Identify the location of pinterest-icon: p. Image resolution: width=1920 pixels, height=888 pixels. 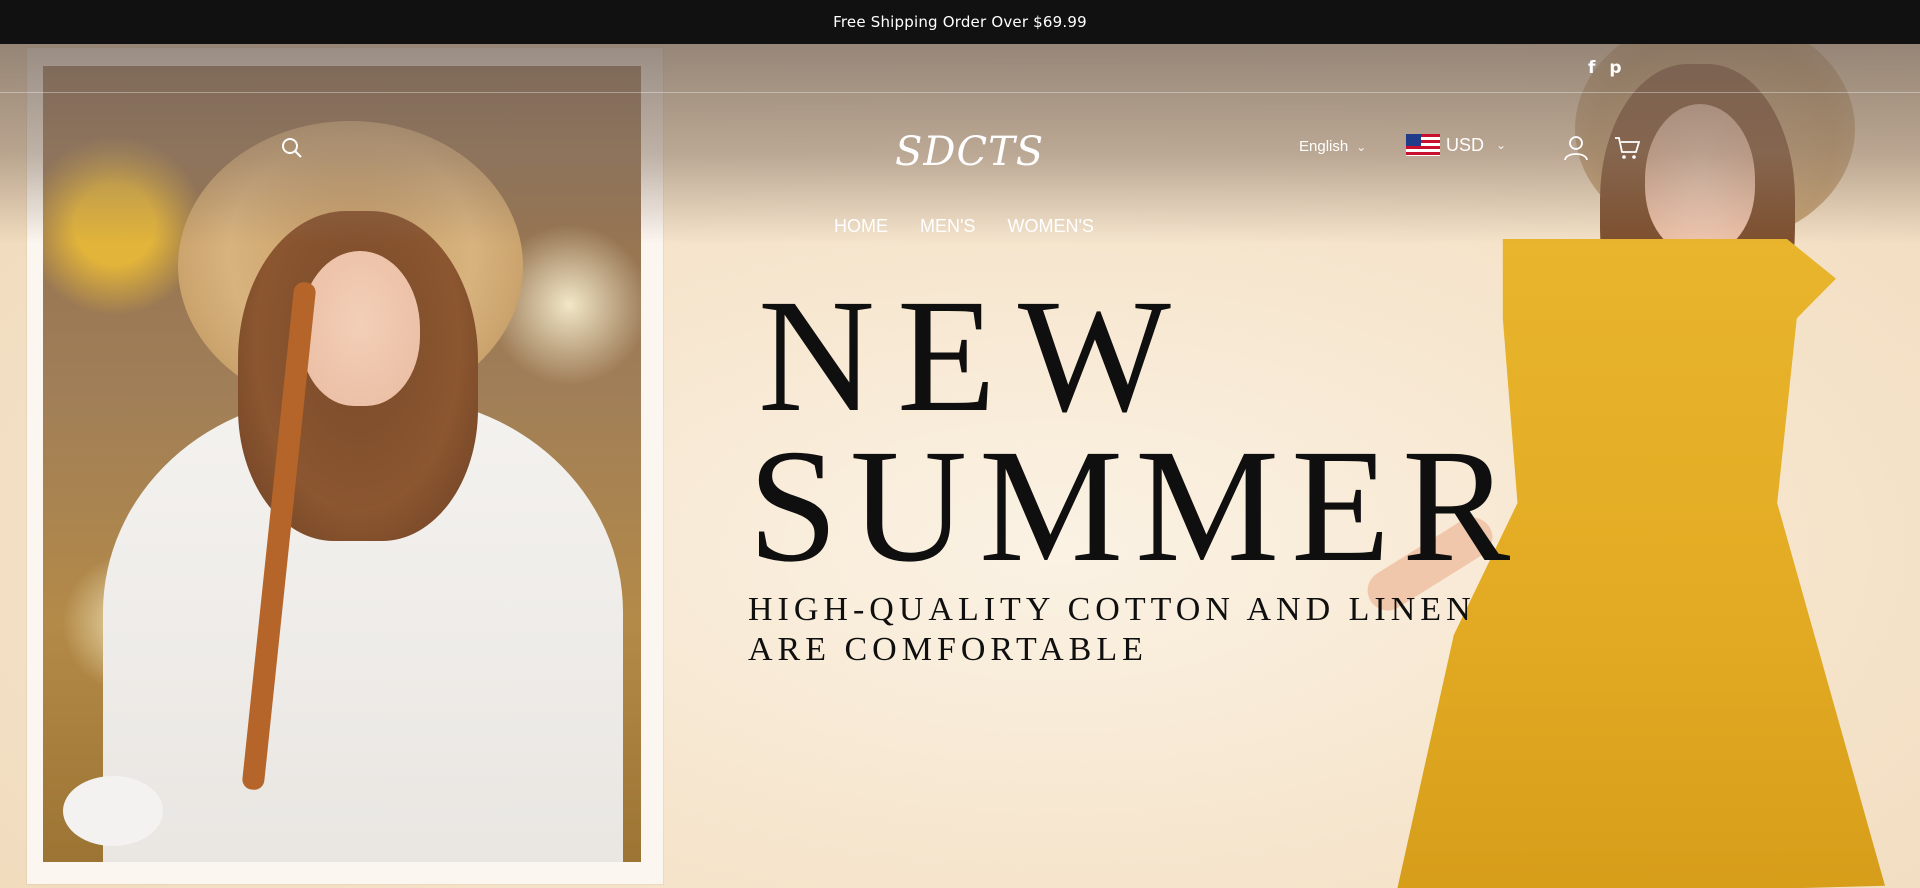
(1615, 68).